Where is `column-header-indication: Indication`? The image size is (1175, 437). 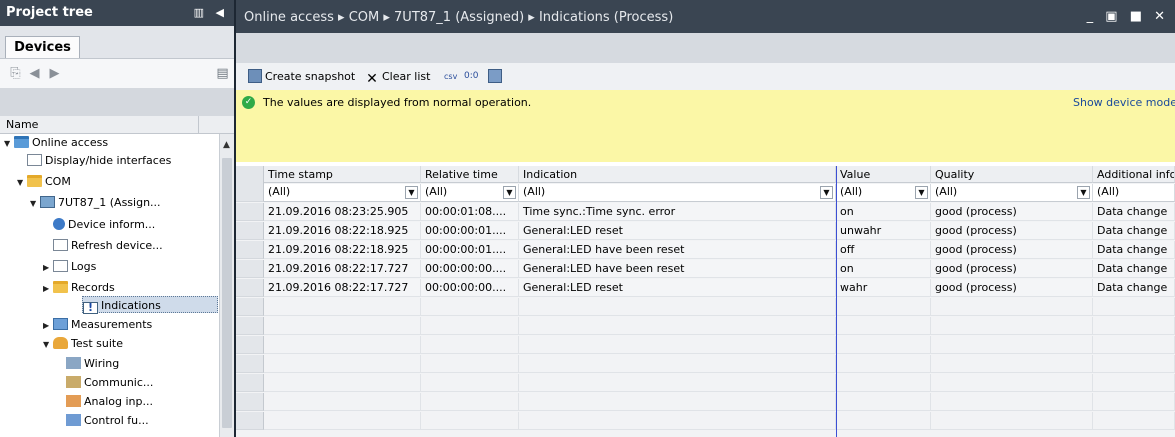 column-header-indication: Indication is located at coordinates (677, 174).